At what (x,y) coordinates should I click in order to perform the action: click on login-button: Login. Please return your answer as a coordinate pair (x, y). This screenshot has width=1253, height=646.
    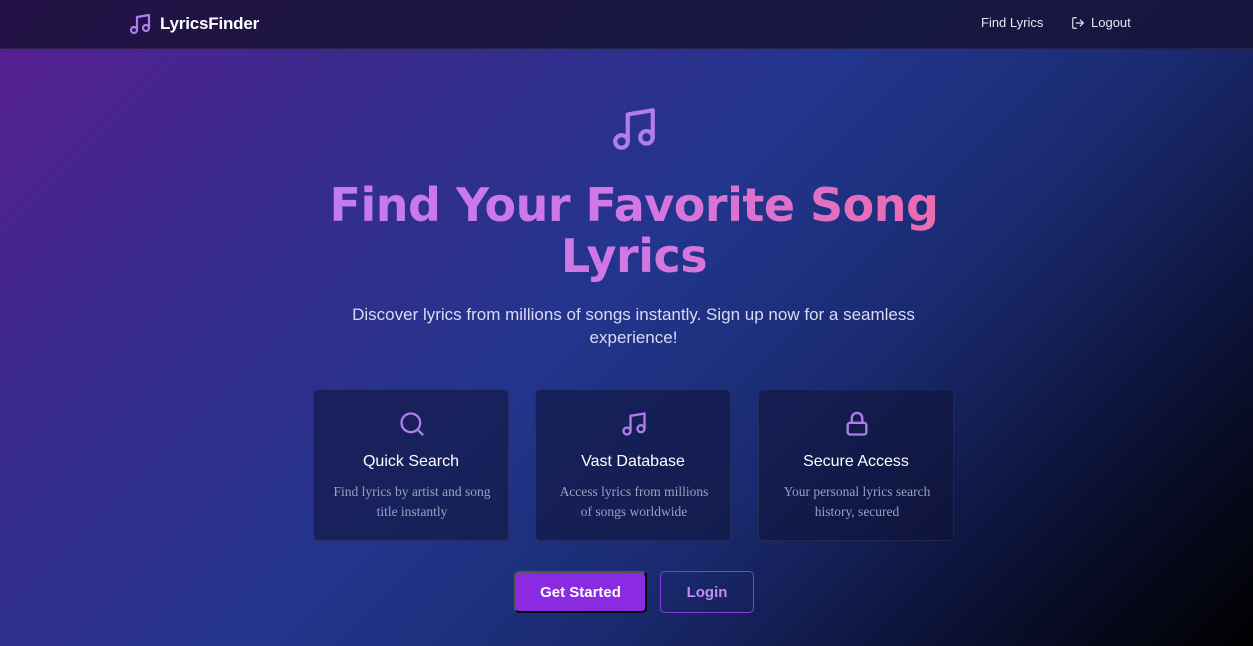
    Looking at the image, I should click on (707, 592).